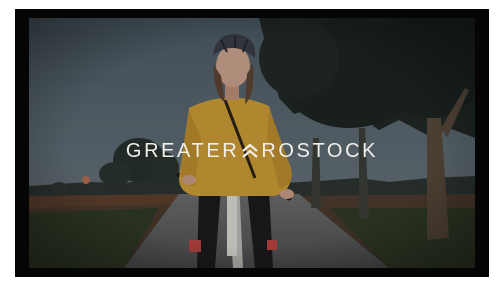 This screenshot has width=502, height=286. I want to click on brand-name-left: GREATER, so click(182, 151).